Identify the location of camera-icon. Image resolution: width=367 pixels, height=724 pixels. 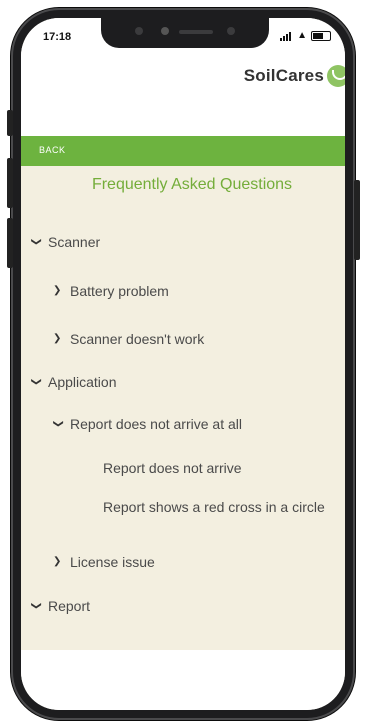
(165, 31).